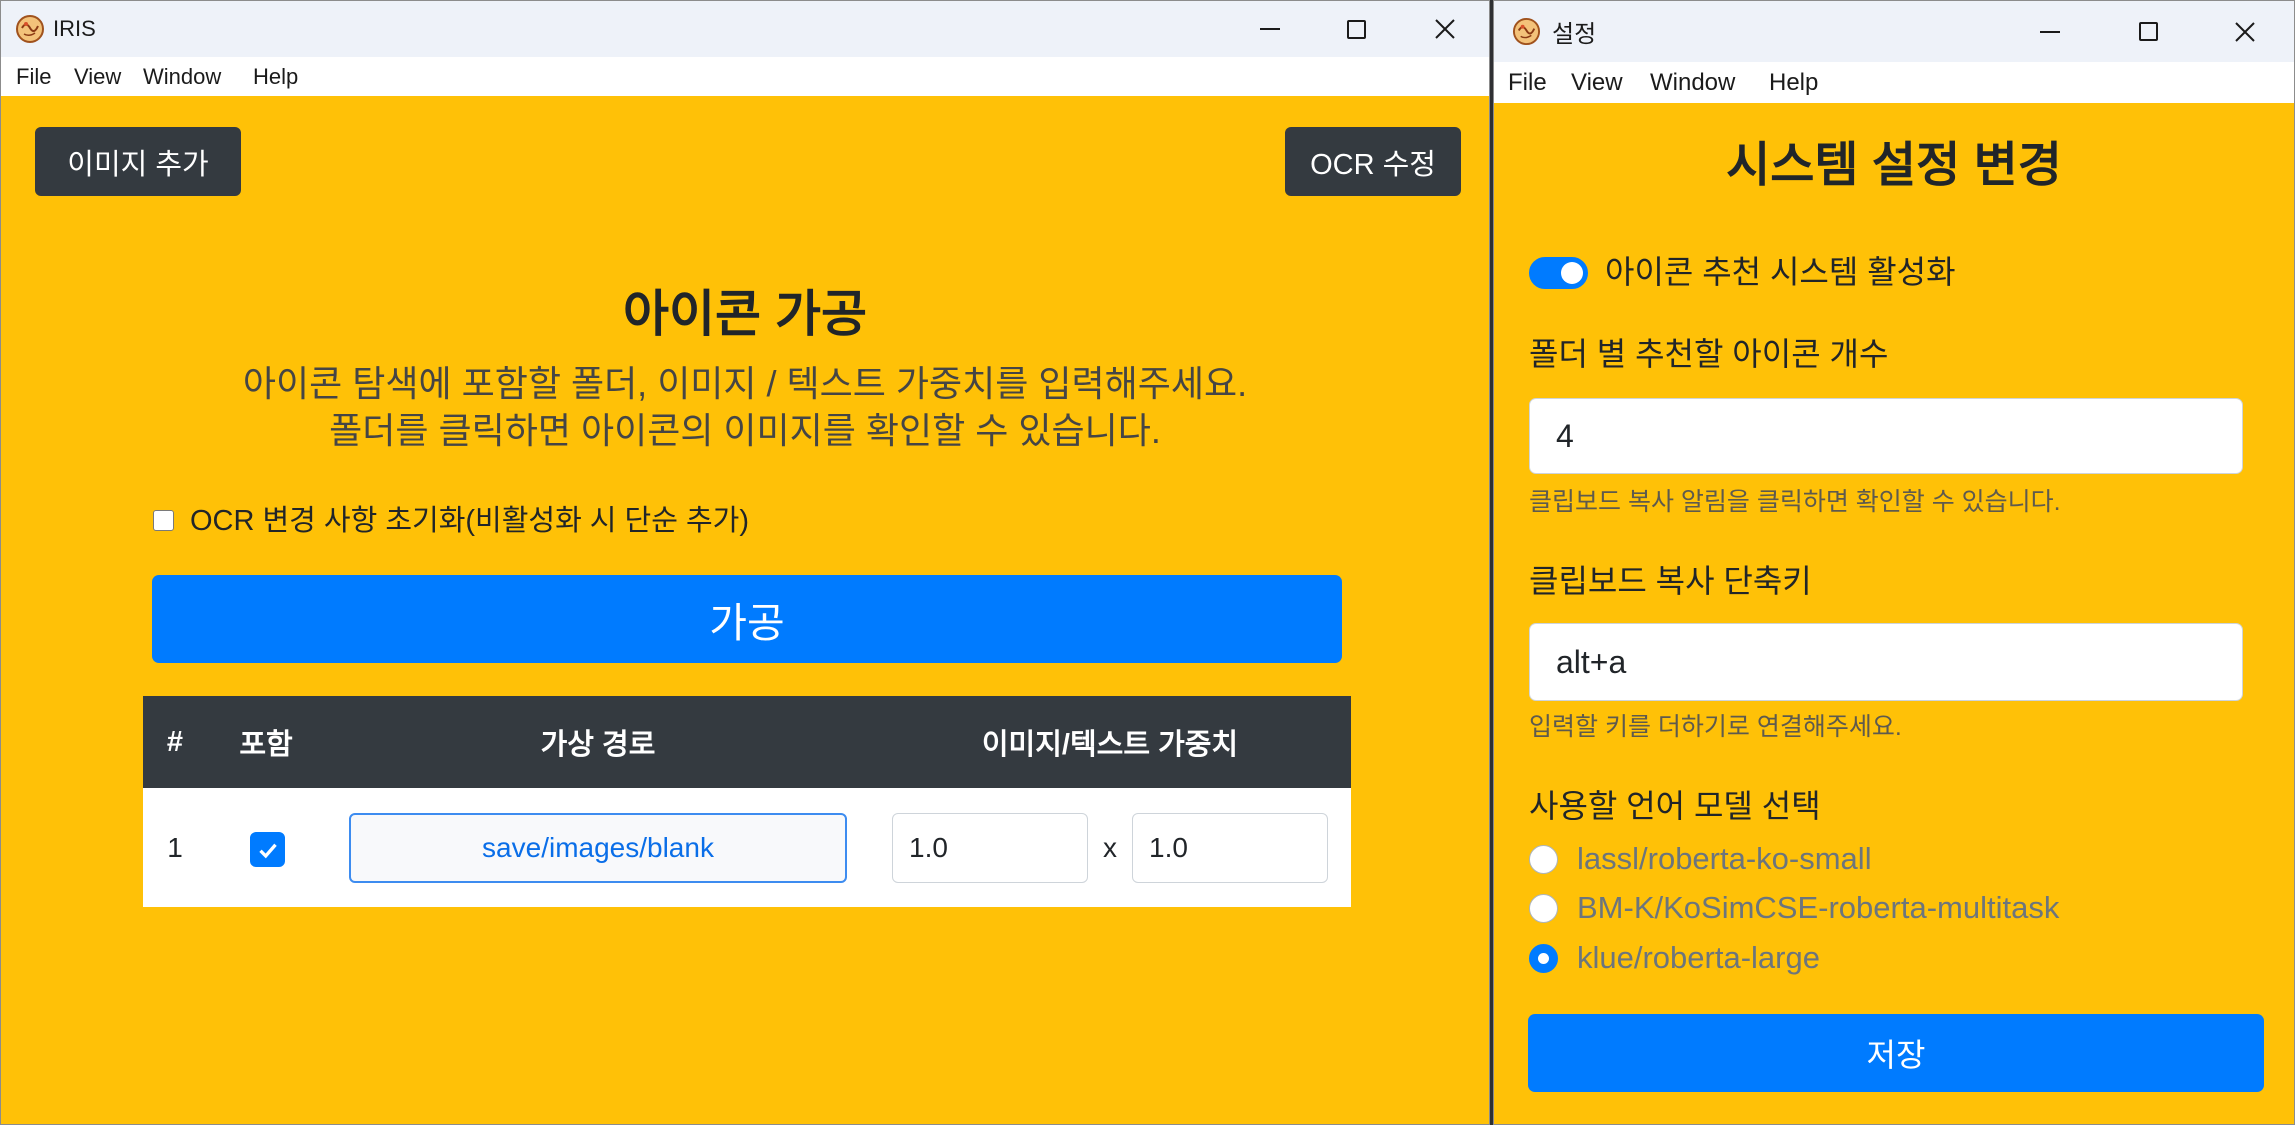 The image size is (2295, 1125). I want to click on process-button: 가공, so click(747, 619).